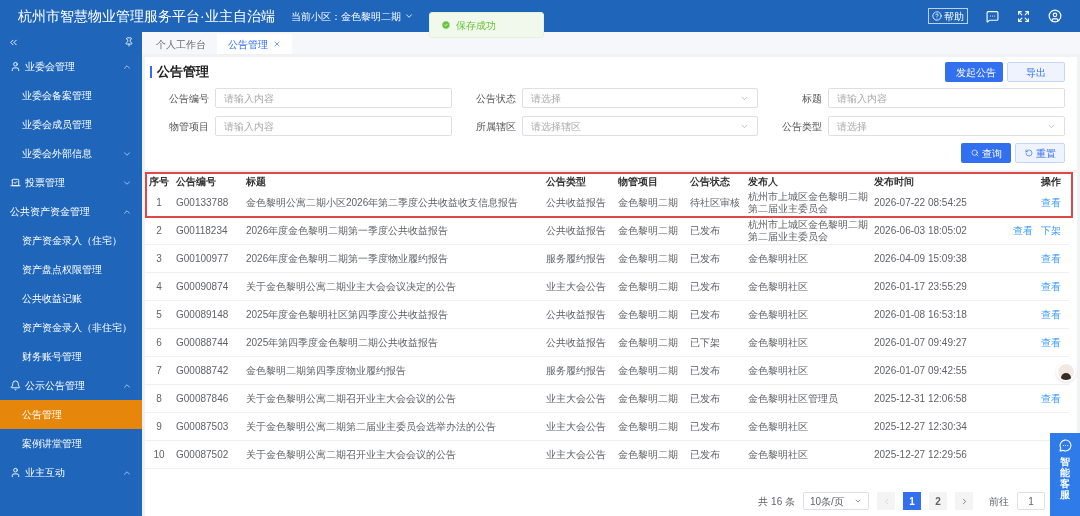 This screenshot has width=1080, height=516. Describe the element at coordinates (812, 98) in the screenshot. I see `filter-label: 标题` at that location.